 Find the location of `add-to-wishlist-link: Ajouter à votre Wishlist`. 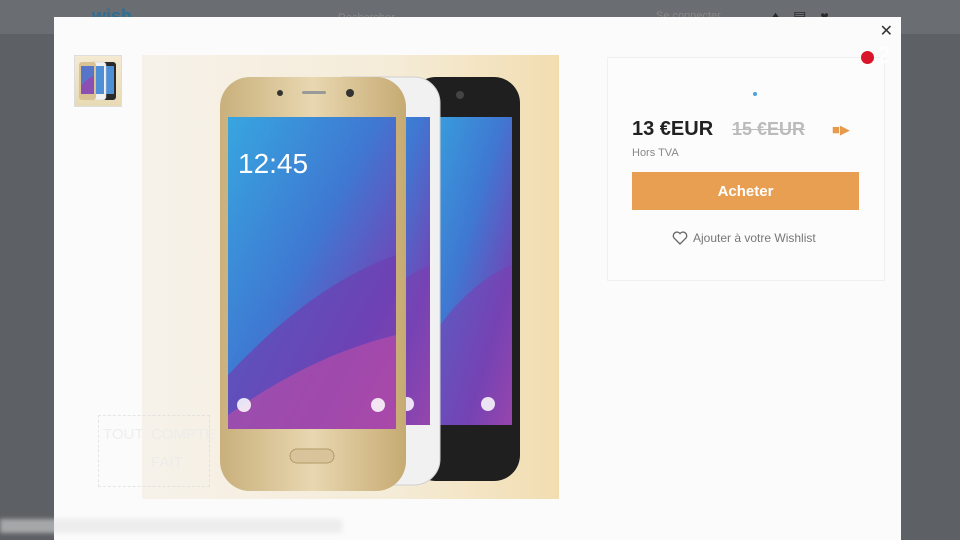

add-to-wishlist-link: Ajouter à votre Wishlist is located at coordinates (744, 238).